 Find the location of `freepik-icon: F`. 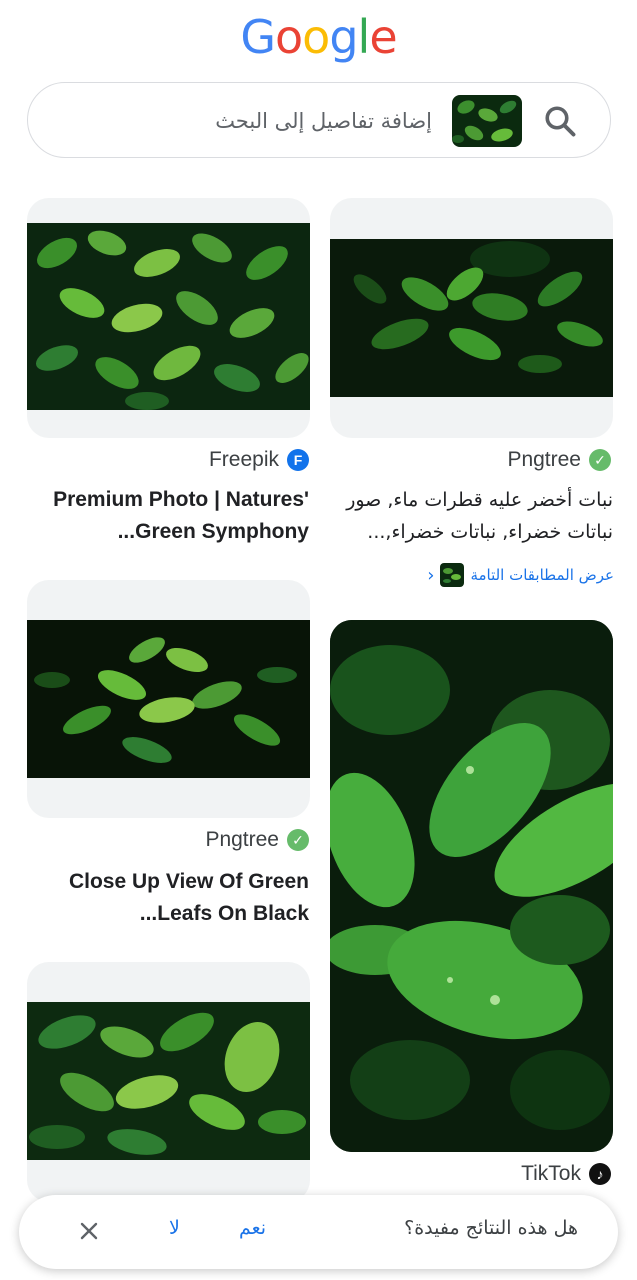

freepik-icon: F is located at coordinates (298, 460).